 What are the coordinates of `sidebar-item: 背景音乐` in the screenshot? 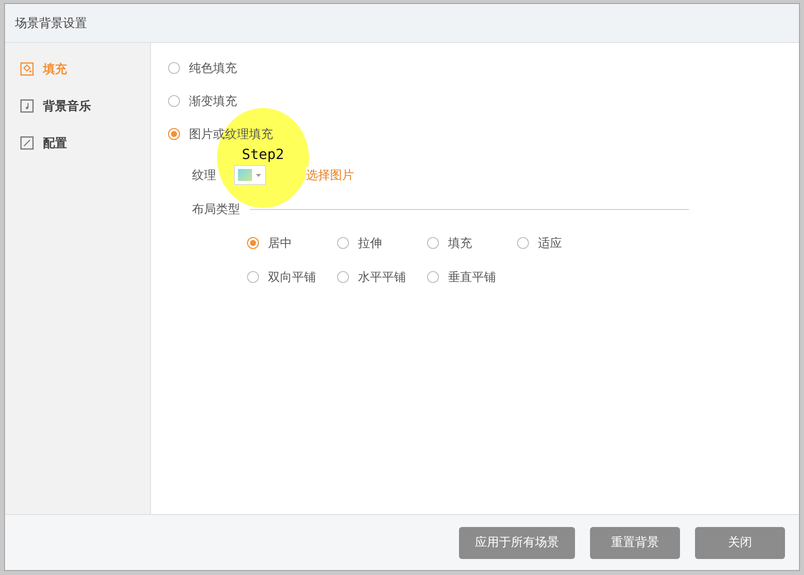 It's located at (77, 106).